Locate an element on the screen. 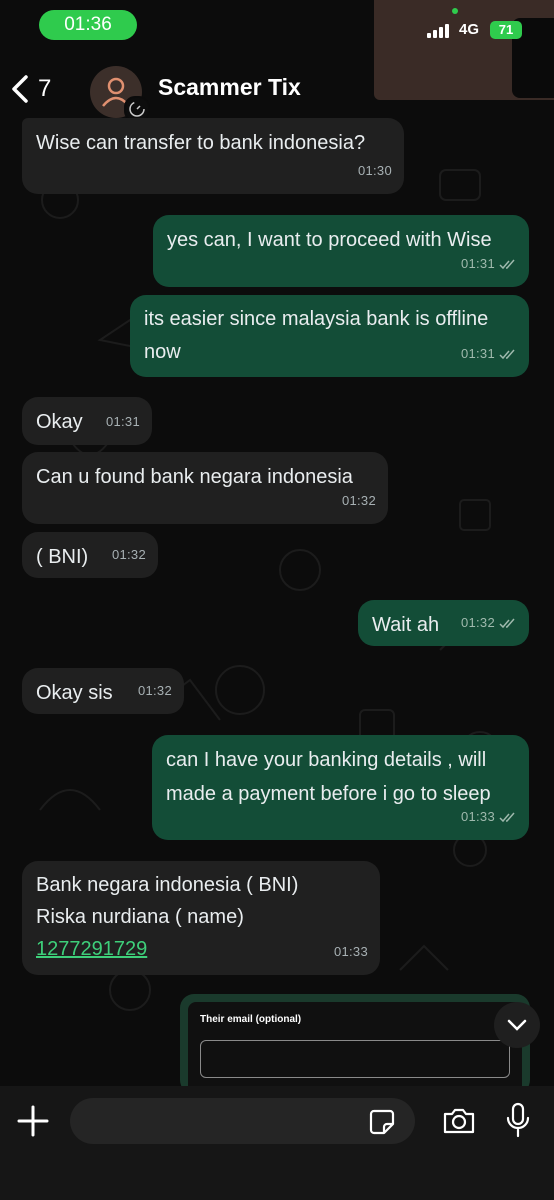 The height and width of the screenshot is (1200, 554). contact-name: Scammer Tix is located at coordinates (229, 87).